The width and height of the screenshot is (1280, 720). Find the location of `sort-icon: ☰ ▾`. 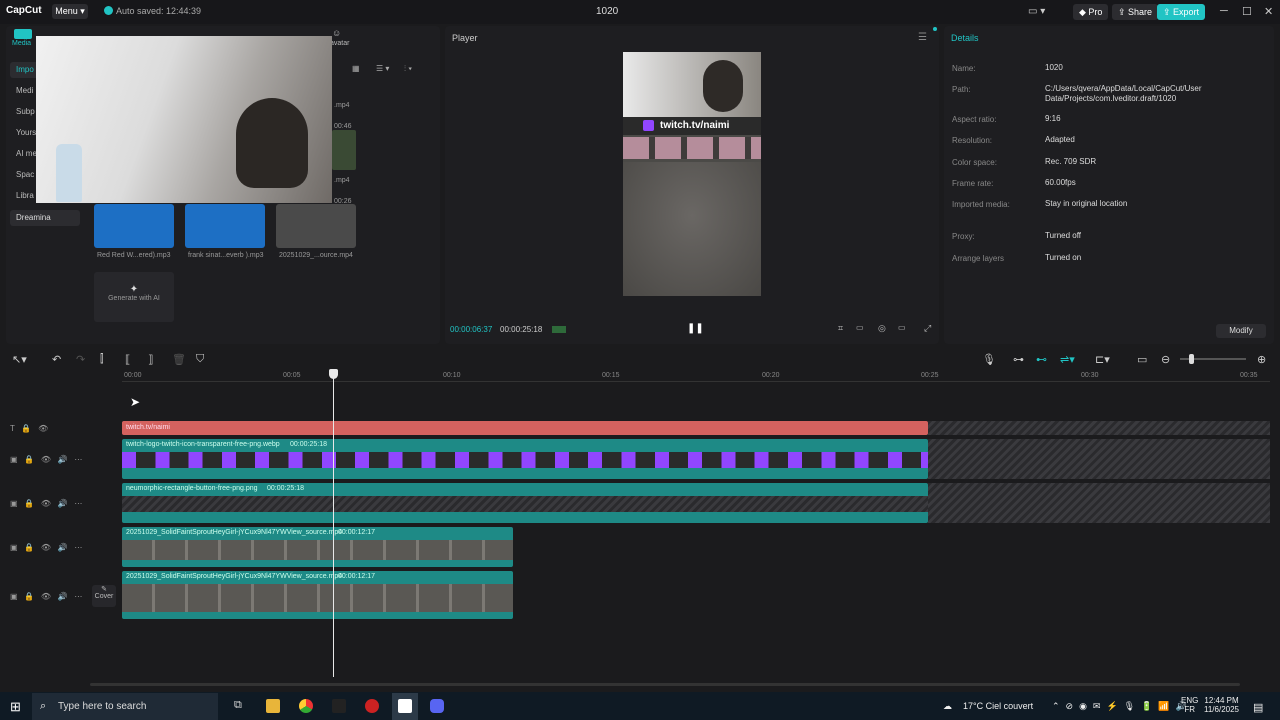

sort-icon: ☰ ▾ is located at coordinates (382, 68).